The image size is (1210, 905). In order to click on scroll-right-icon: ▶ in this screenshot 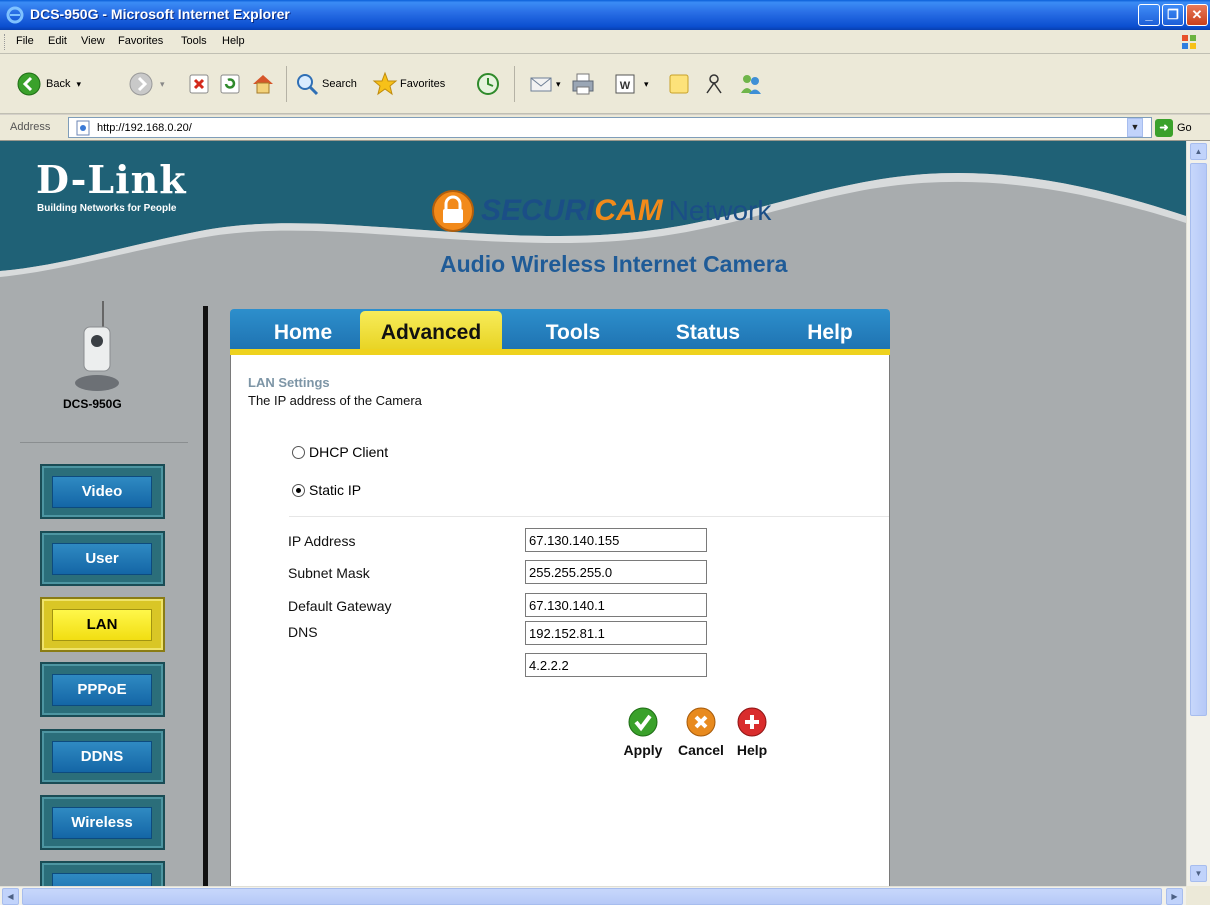, I will do `click(1174, 896)`.